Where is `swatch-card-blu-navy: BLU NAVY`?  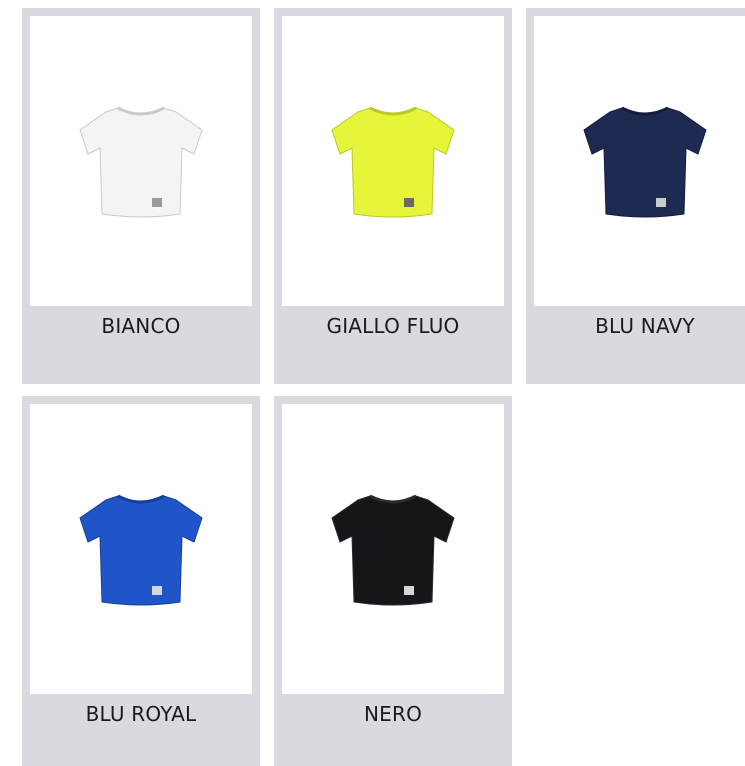
swatch-card-blu-navy: BLU NAVY is located at coordinates (635, 196).